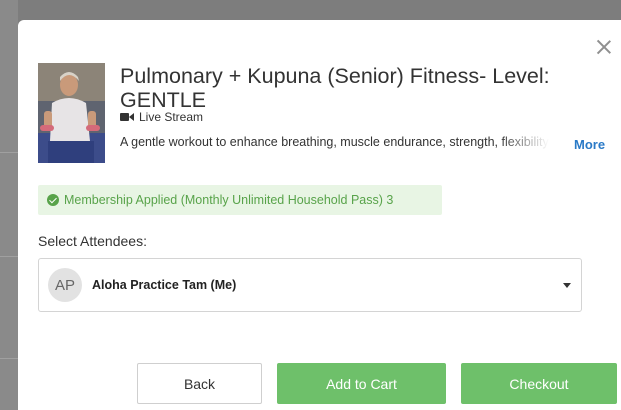  What do you see at coordinates (164, 285) in the screenshot?
I see `attendee-name: Aloha Practice Tam (Me)` at bounding box center [164, 285].